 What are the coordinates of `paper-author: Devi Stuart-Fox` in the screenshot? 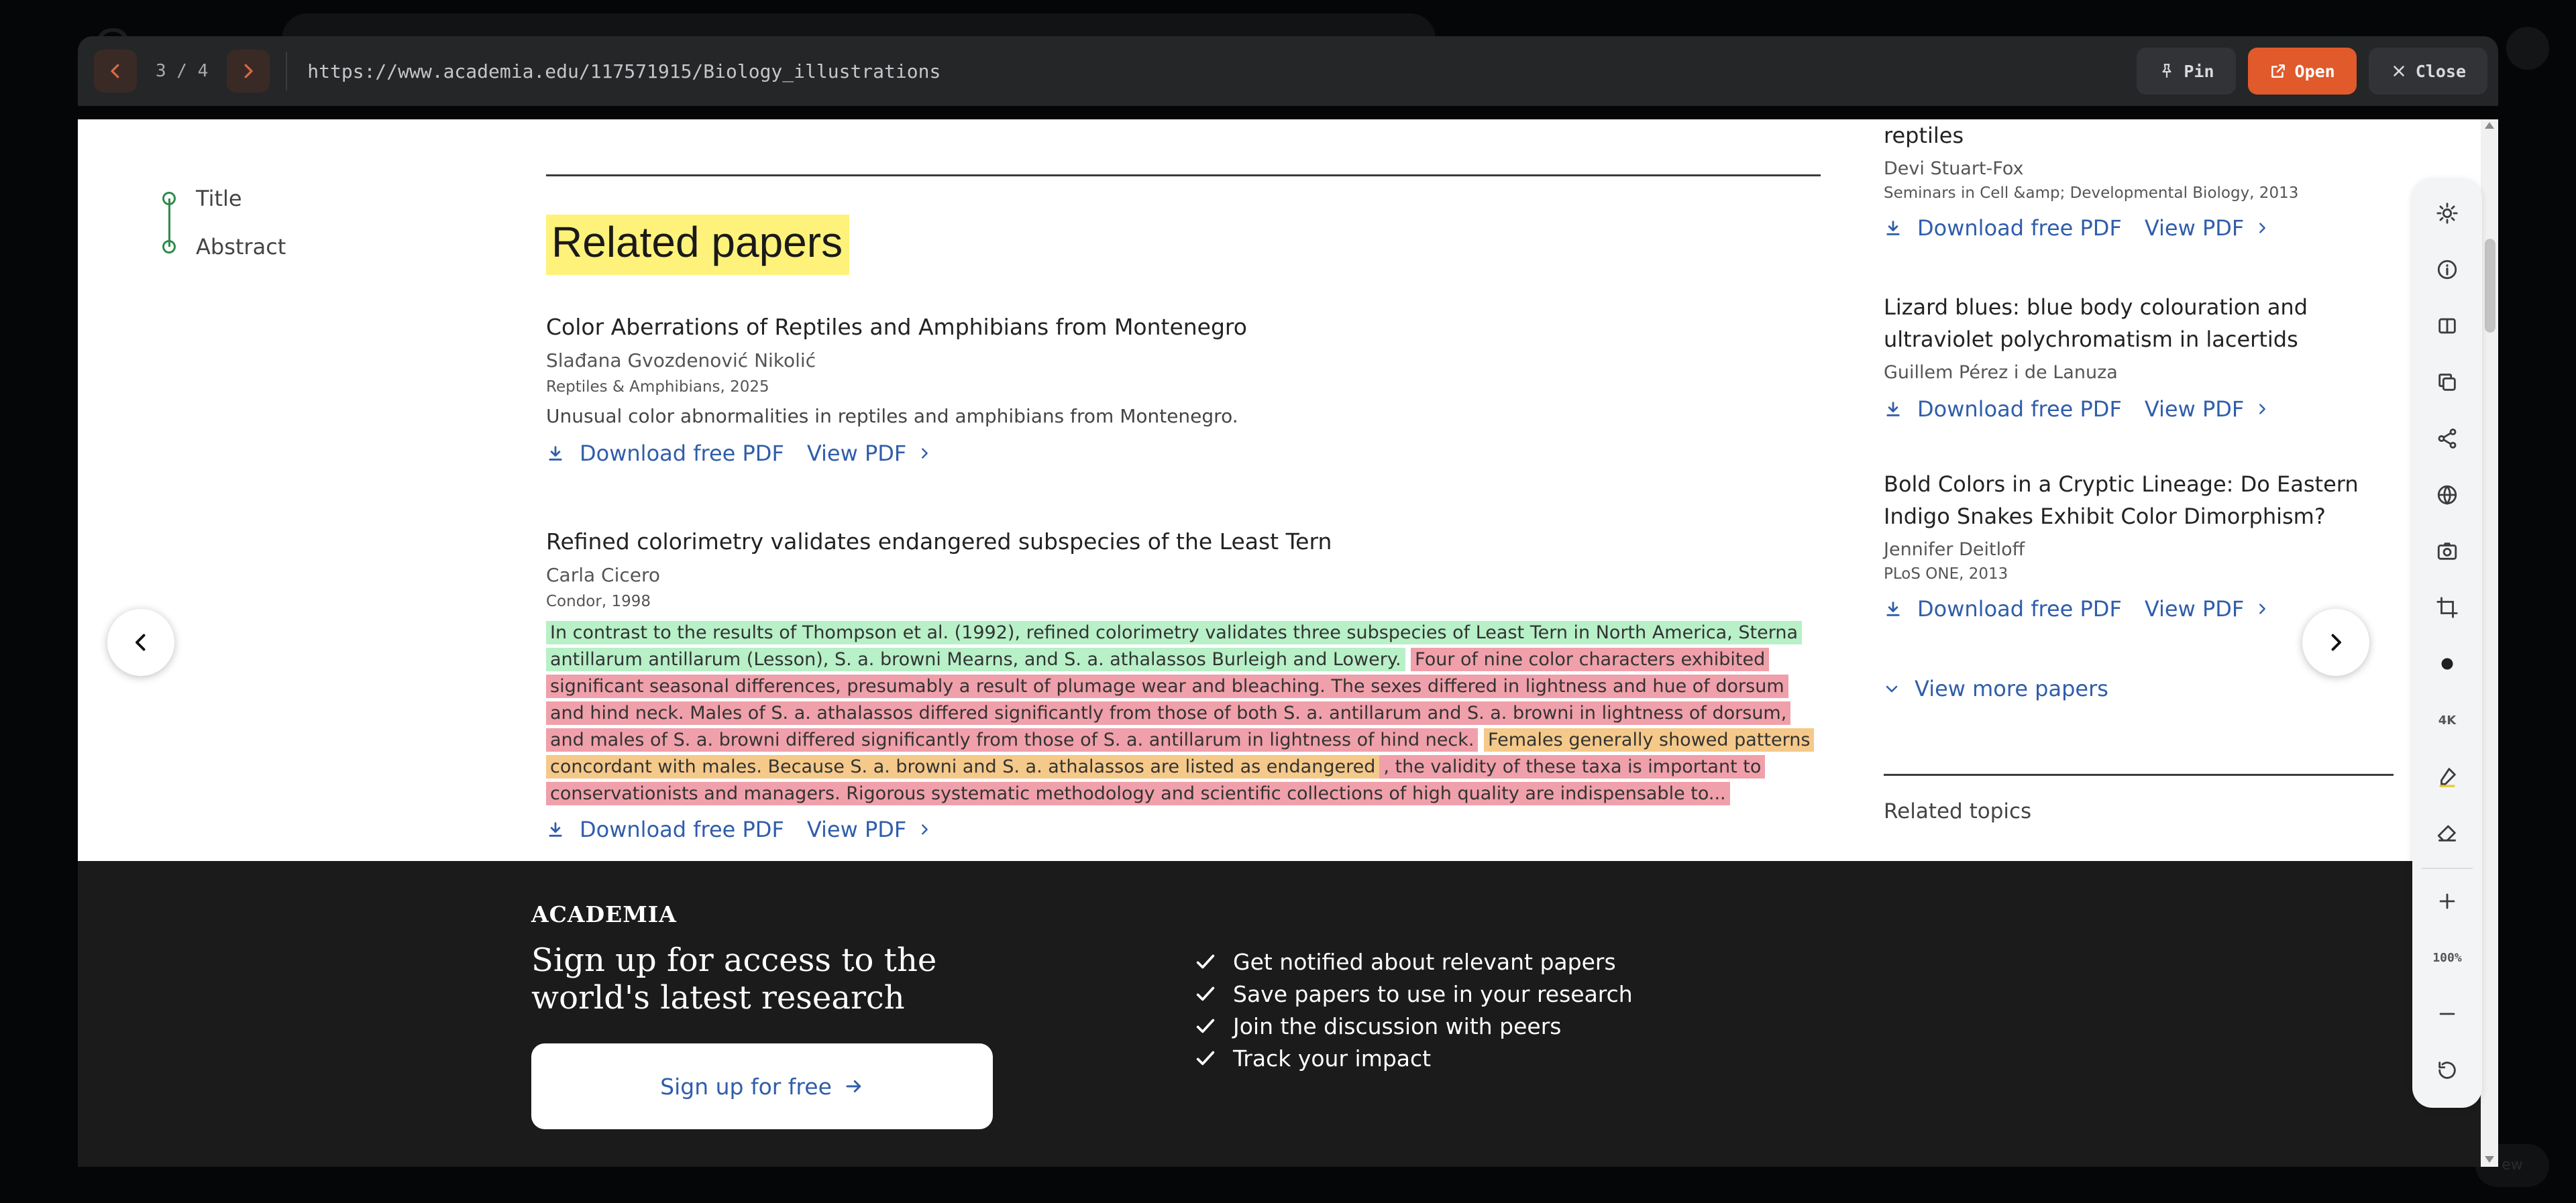 It's located at (2139, 168).